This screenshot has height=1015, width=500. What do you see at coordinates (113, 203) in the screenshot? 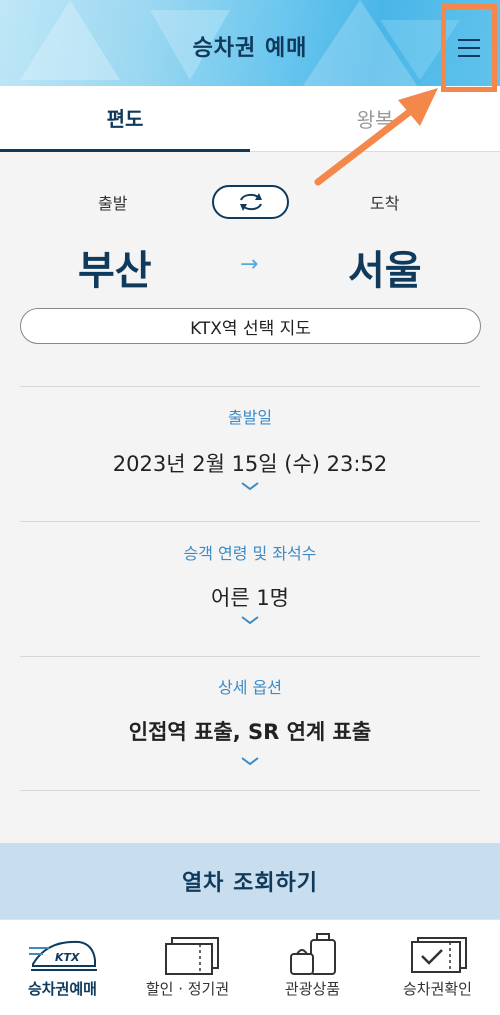
I see `departure-label: 출발` at bounding box center [113, 203].